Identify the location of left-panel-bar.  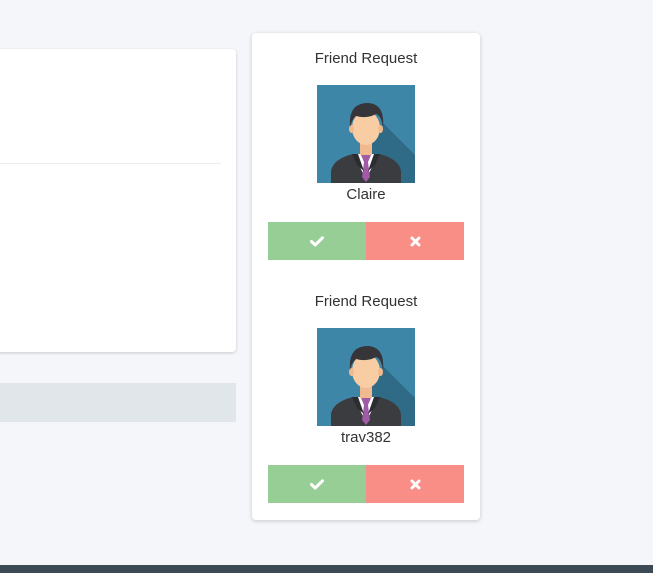
(118, 402).